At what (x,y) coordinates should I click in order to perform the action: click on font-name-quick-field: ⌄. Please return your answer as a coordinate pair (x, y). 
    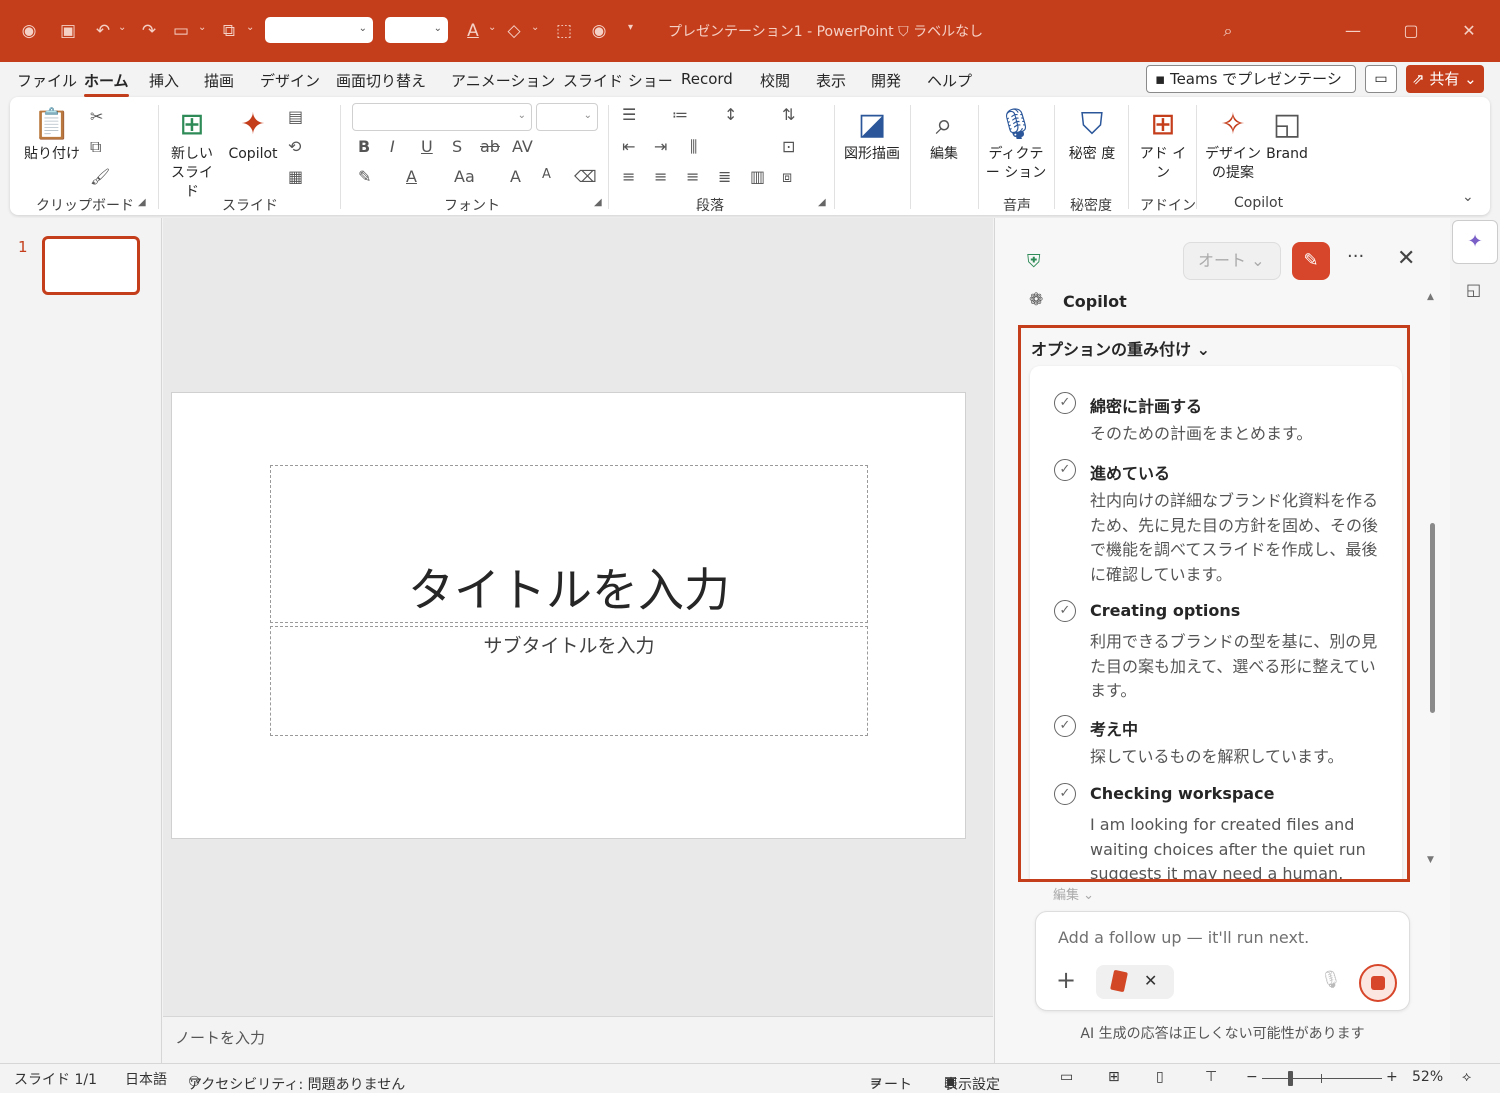
    Looking at the image, I should click on (319, 30).